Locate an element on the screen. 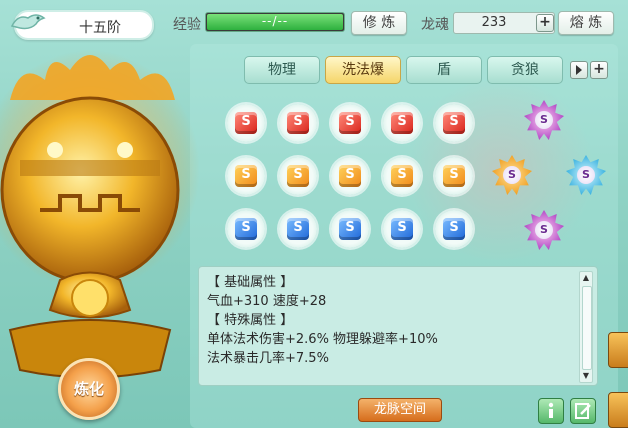 The image size is (628, 428). soul-value-box: 233 + is located at coordinates (504, 23).